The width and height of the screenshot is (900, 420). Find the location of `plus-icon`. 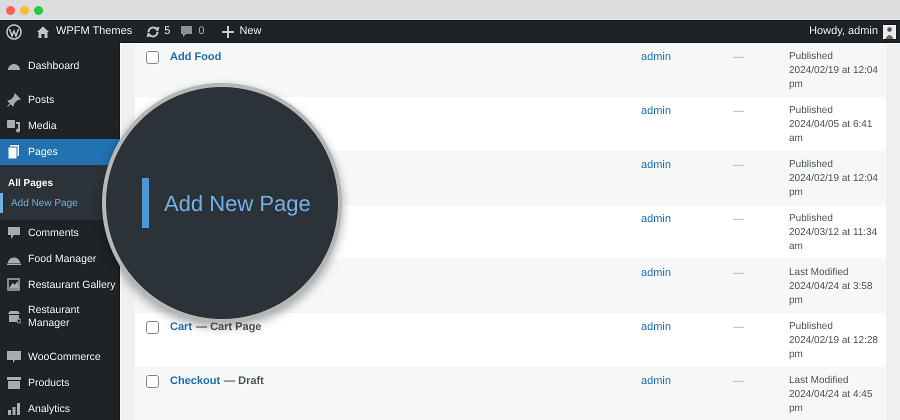

plus-icon is located at coordinates (228, 32).